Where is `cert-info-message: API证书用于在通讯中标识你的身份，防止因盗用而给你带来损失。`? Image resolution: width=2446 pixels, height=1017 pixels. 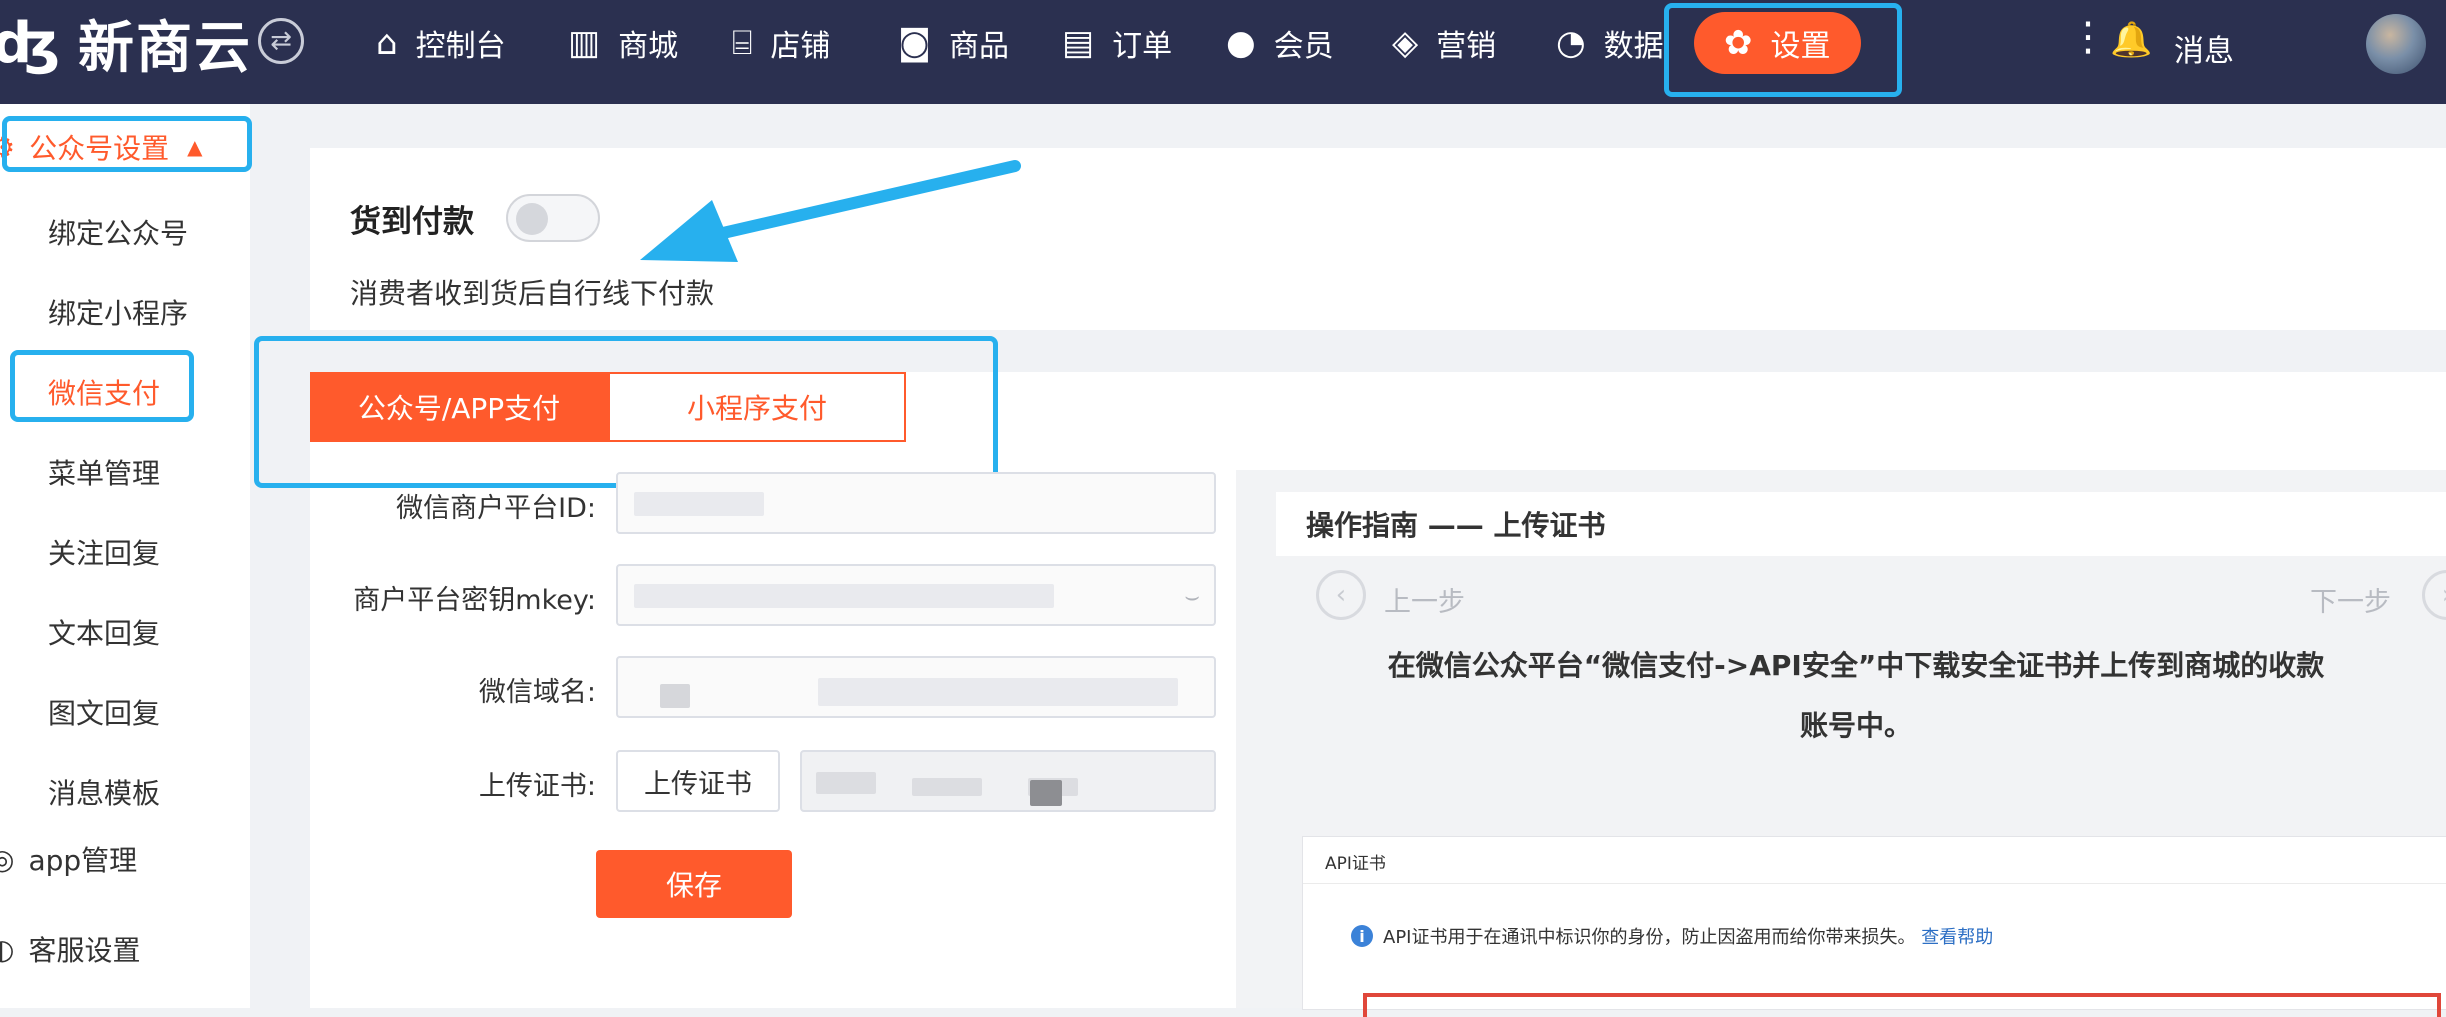 cert-info-message: API证书用于在通讯中标识你的身份，防止因盗用而给你带来损失。 is located at coordinates (1649, 937).